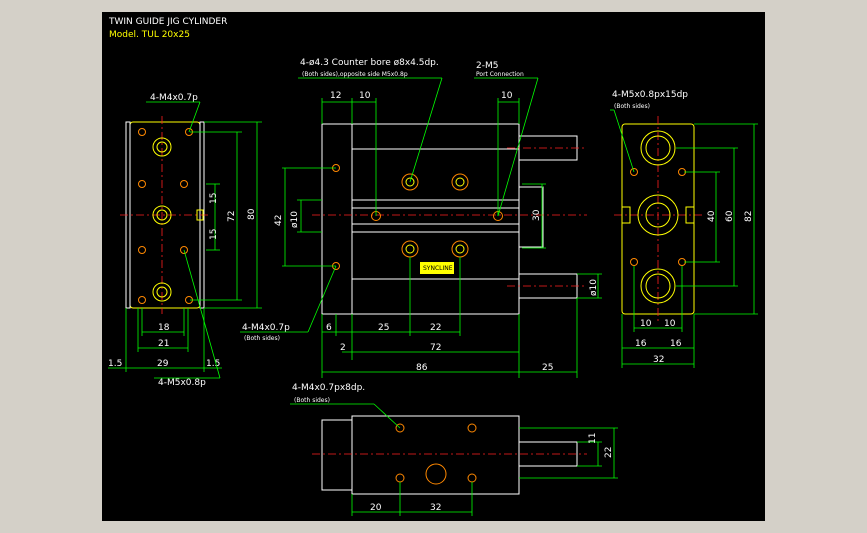  I want to click on bottom-body, so click(435, 455).